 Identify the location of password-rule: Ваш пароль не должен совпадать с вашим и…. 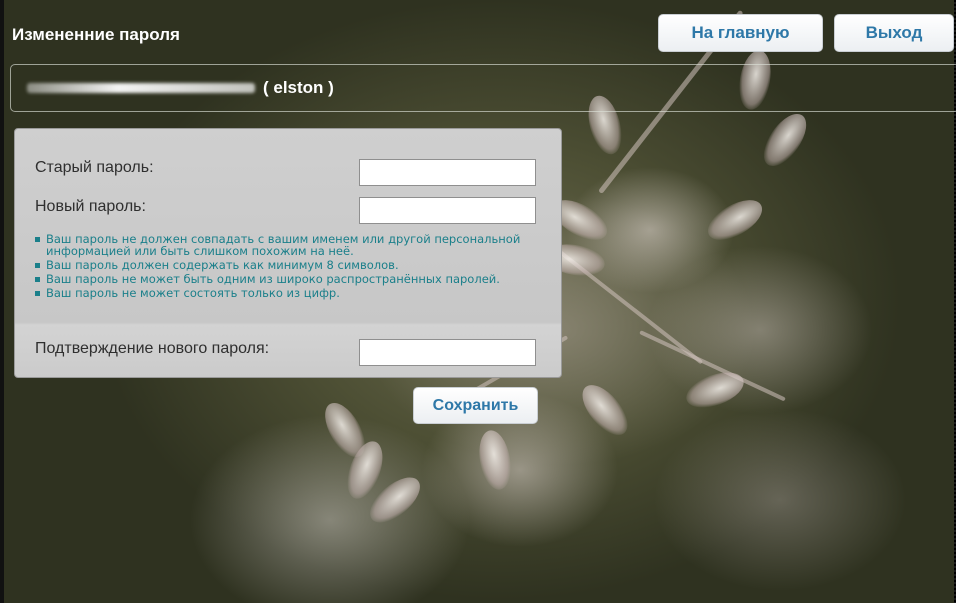
(300, 245).